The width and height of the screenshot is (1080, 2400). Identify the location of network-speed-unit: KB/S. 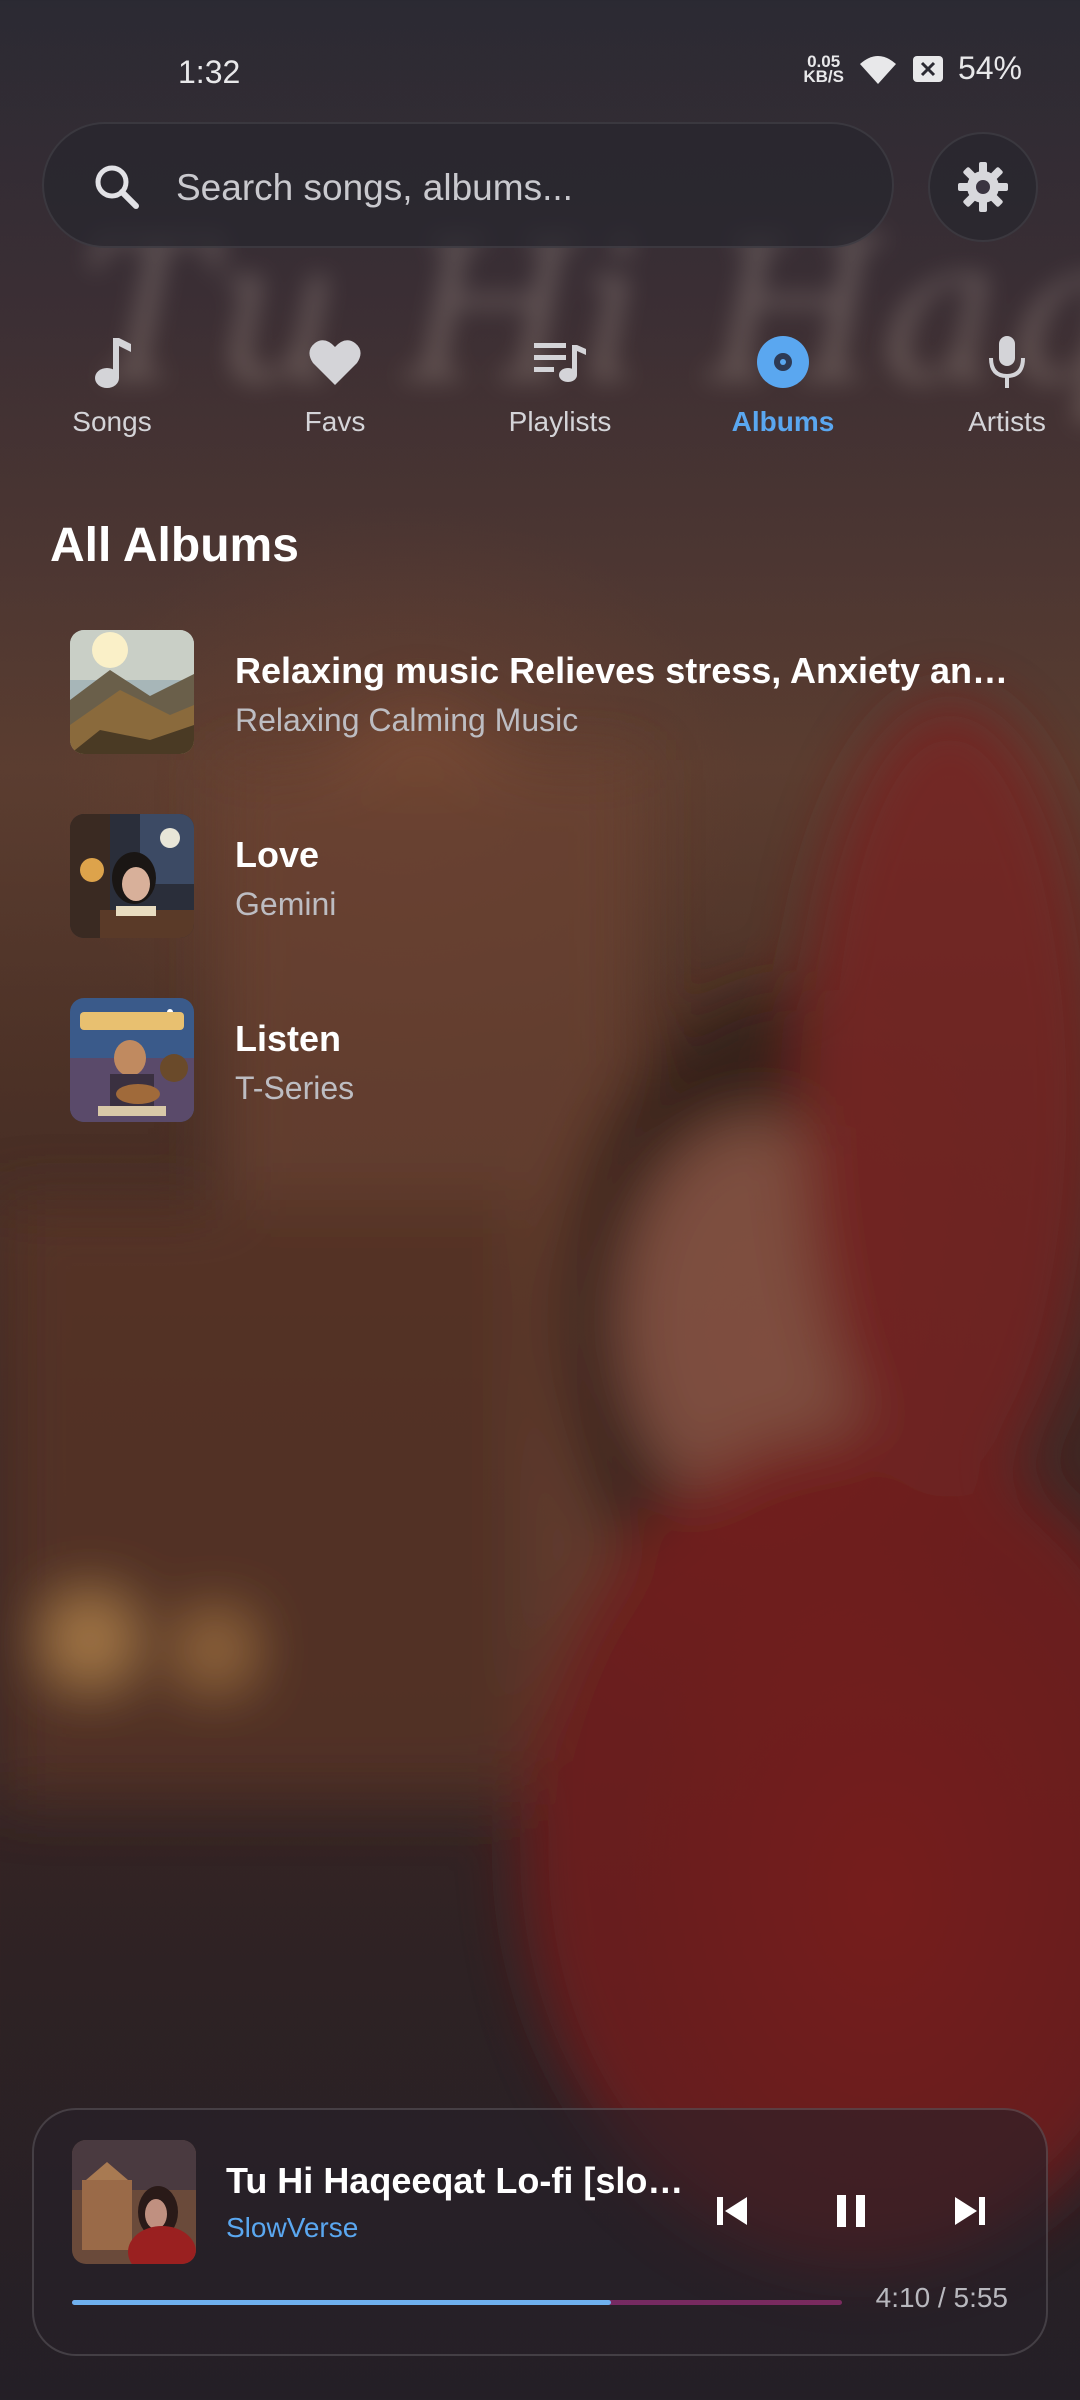
(823, 76).